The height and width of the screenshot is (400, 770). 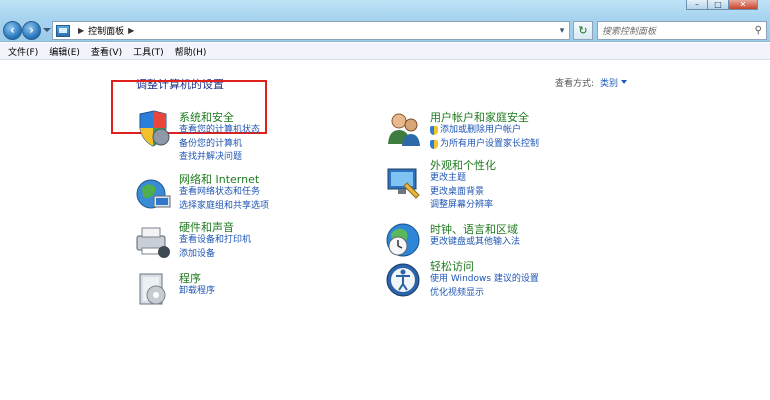 What do you see at coordinates (191, 51) in the screenshot?
I see `menu-help: 帮助(H)` at bounding box center [191, 51].